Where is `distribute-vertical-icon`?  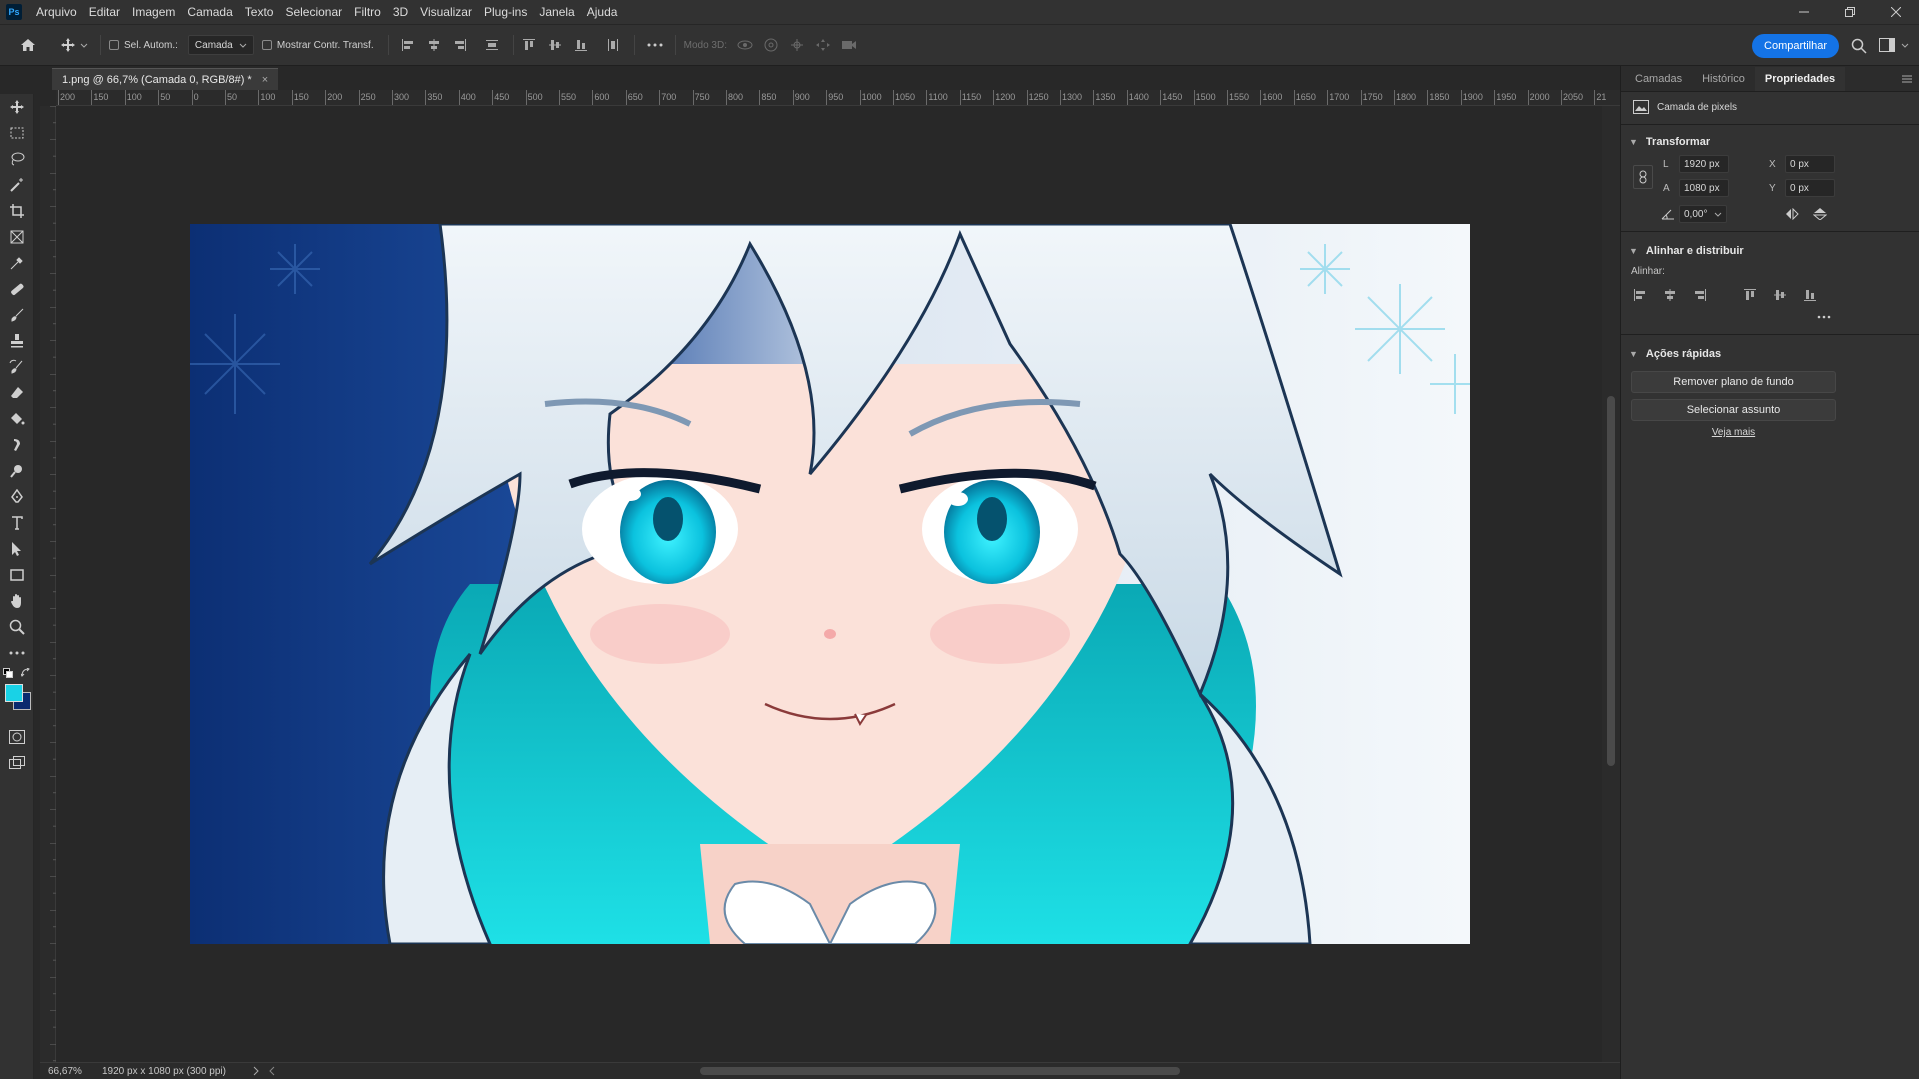
distribute-vertical-icon is located at coordinates (492, 45).